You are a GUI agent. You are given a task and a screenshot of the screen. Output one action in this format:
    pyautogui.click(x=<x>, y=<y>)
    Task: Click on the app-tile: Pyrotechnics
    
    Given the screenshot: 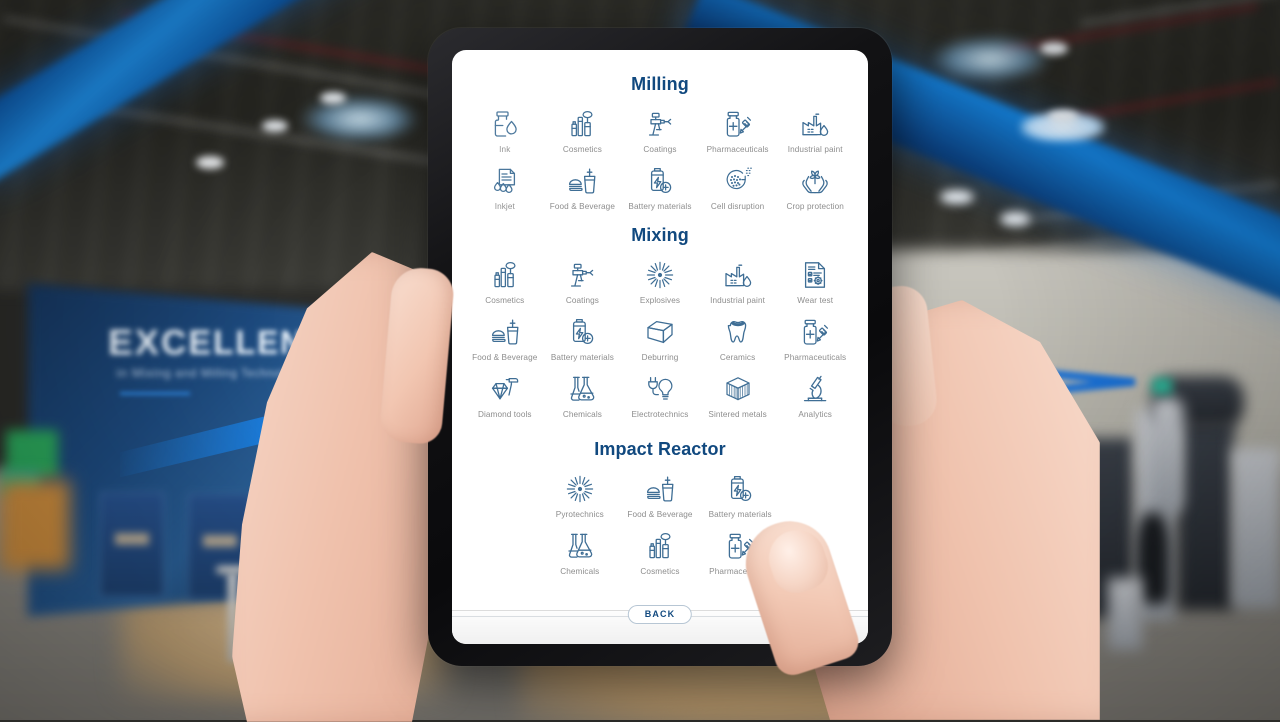 What is the action you would take?
    pyautogui.click(x=580, y=494)
    